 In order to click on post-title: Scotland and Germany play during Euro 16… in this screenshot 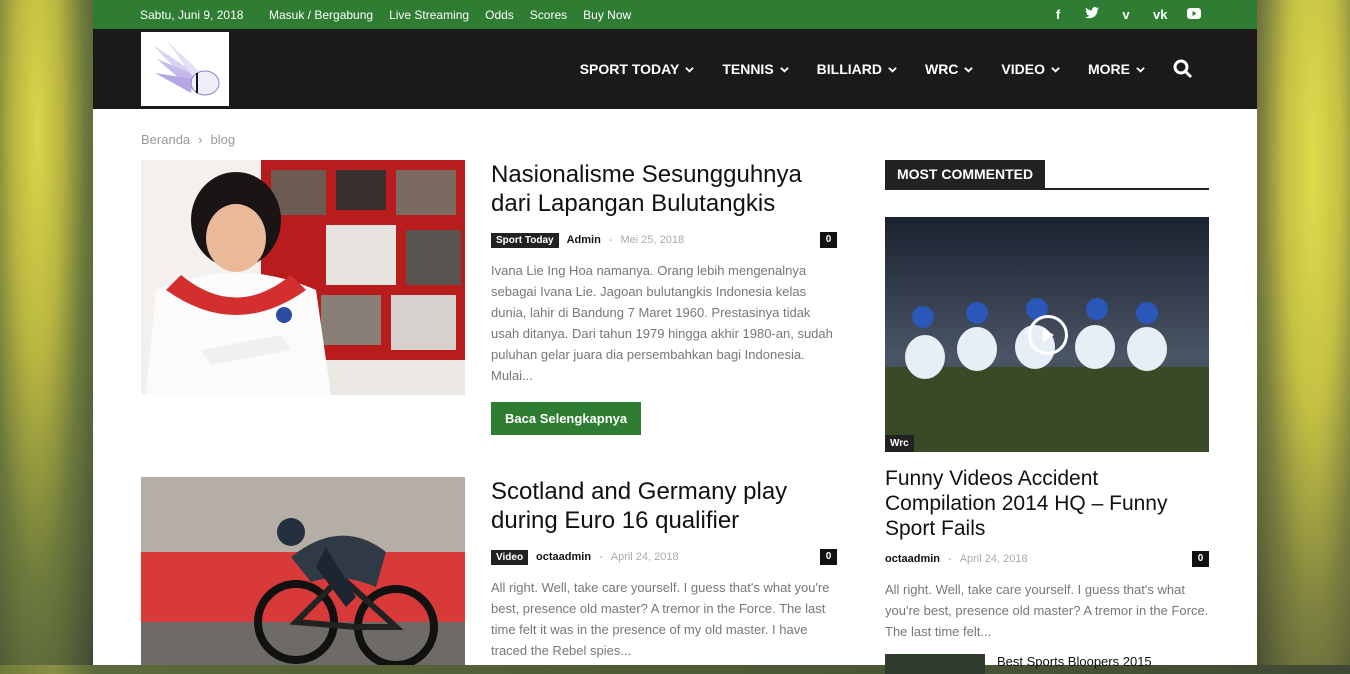, I will do `click(664, 506)`.